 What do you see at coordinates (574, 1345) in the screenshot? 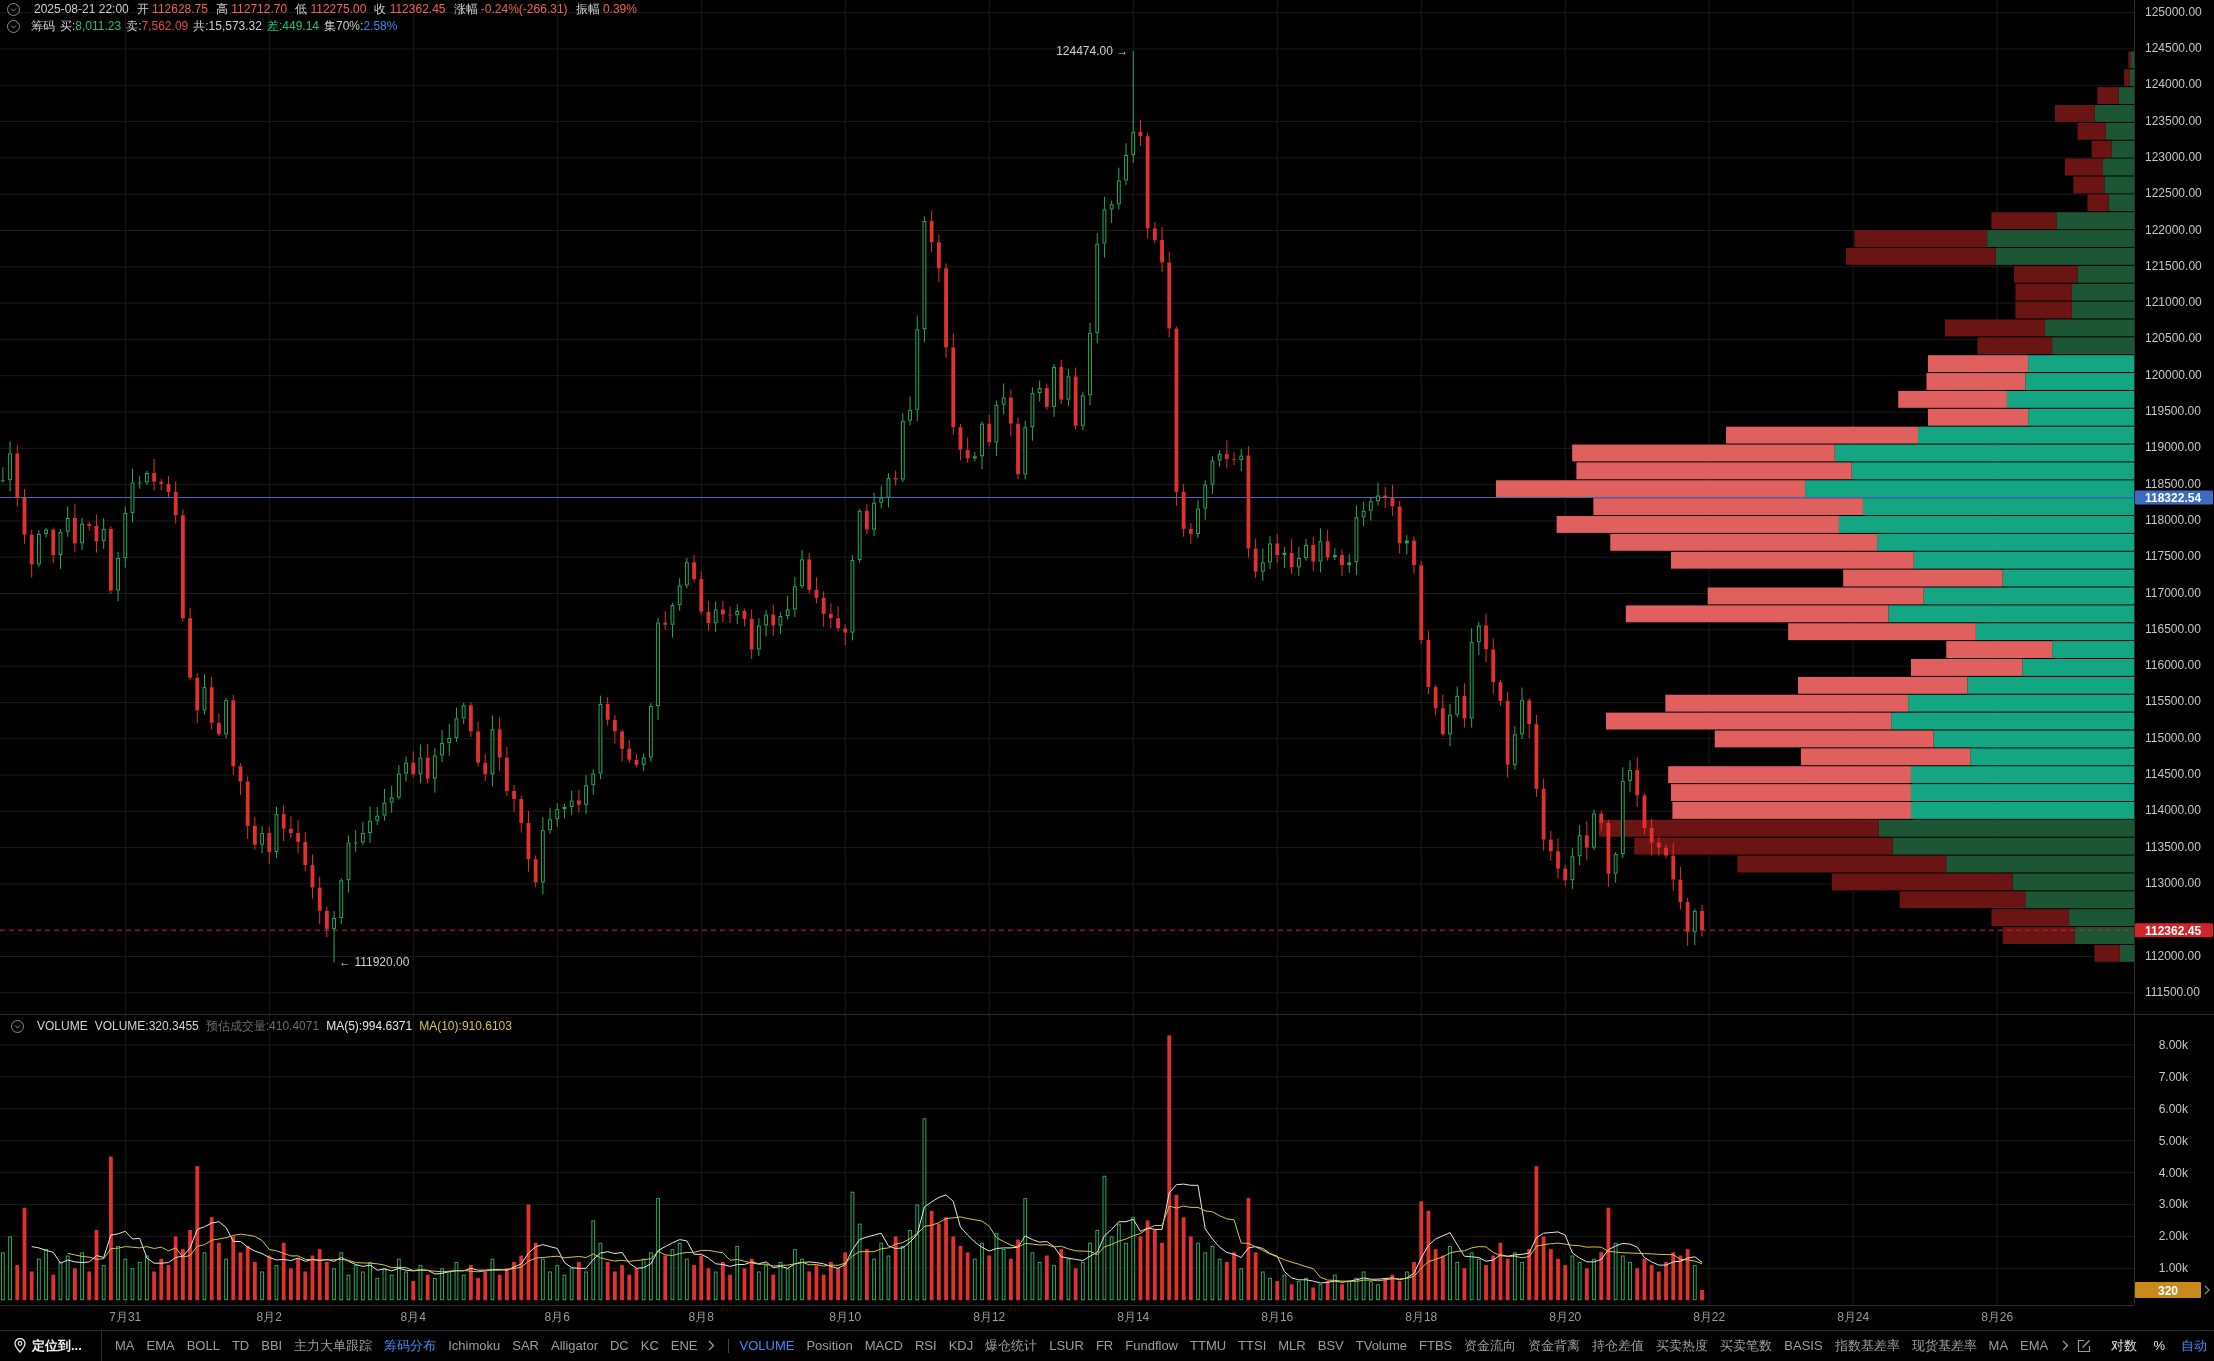
I see `indicator-tab: Alligator` at bounding box center [574, 1345].